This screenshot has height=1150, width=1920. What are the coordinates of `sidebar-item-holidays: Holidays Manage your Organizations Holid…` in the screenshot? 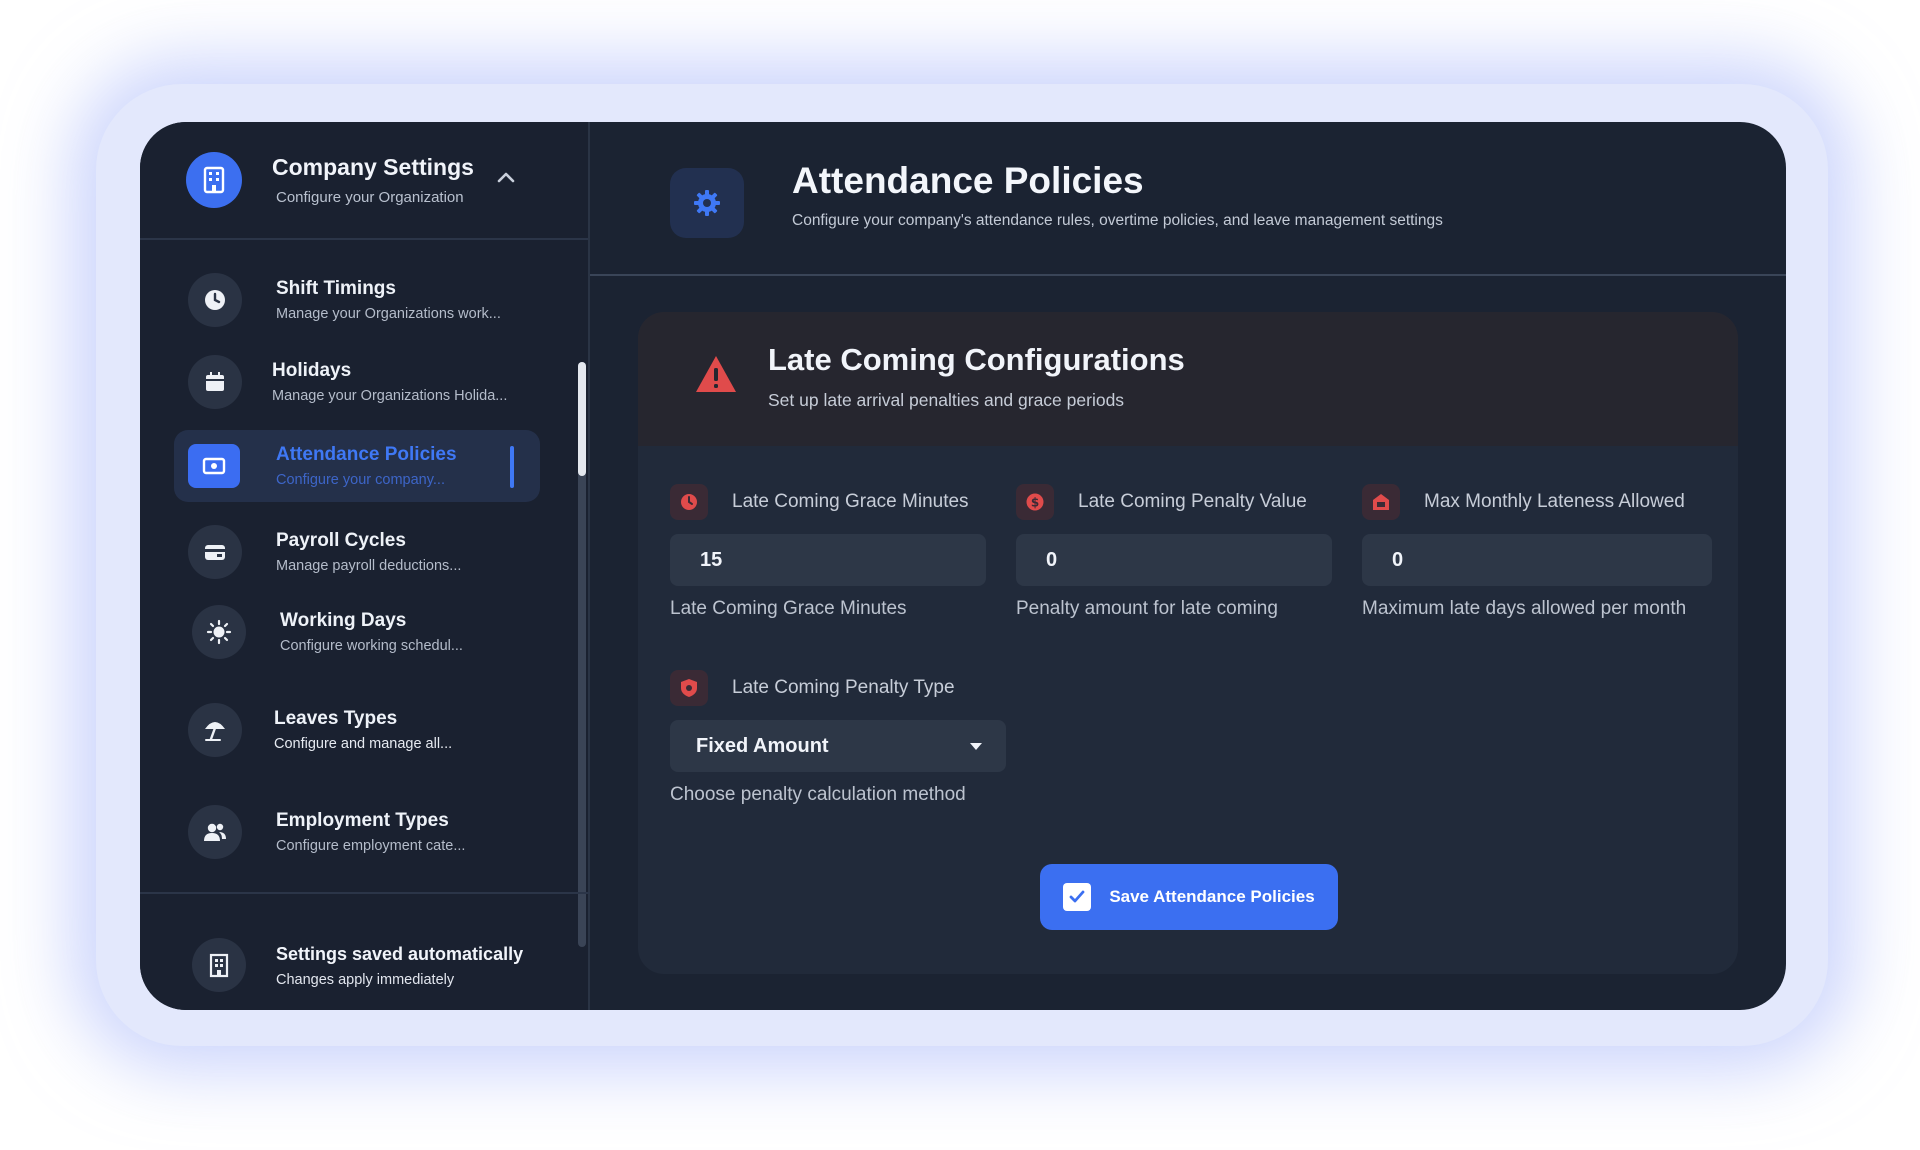 It's located at (357, 382).